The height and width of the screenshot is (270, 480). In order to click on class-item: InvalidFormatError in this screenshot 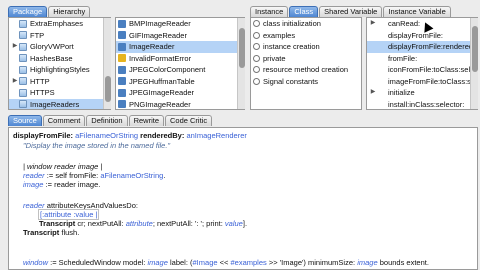, I will do `click(180, 59)`.